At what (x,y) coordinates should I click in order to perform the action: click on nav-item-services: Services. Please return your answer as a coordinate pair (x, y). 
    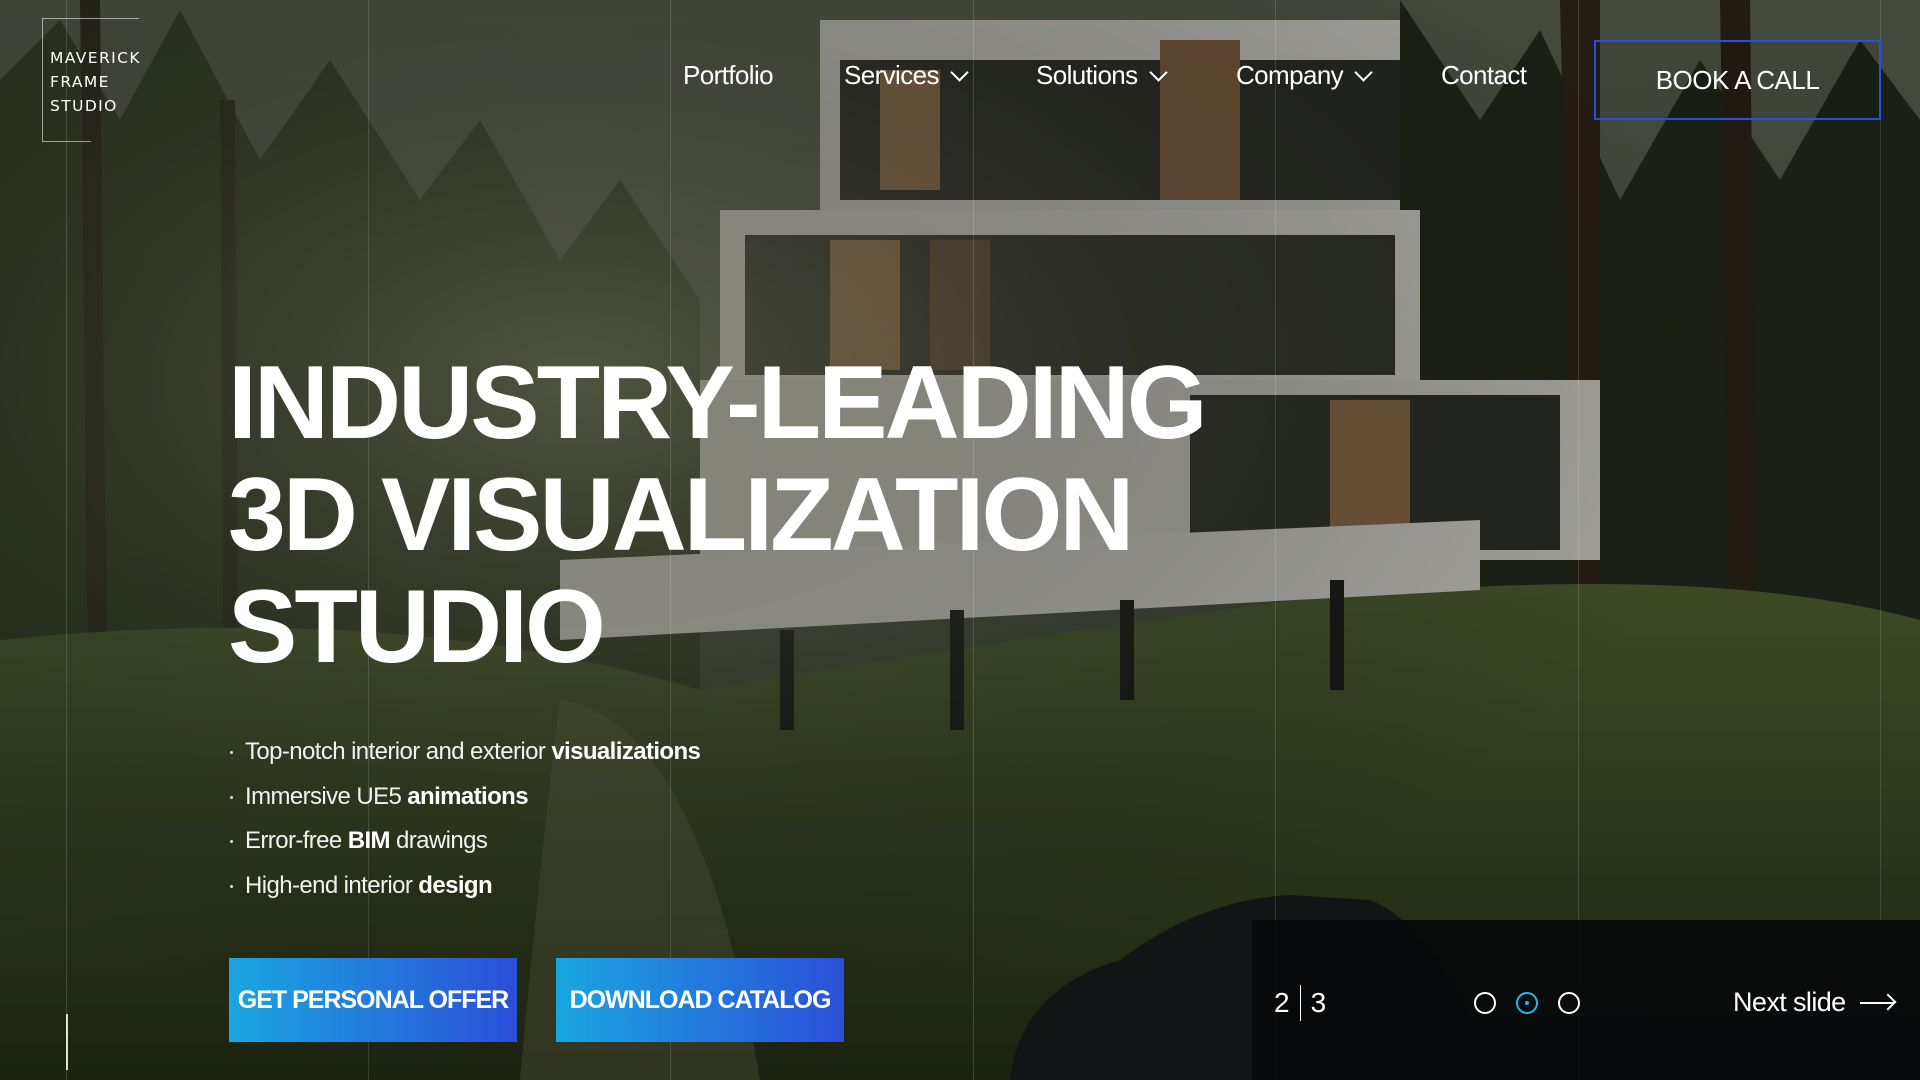
    Looking at the image, I should click on (906, 75).